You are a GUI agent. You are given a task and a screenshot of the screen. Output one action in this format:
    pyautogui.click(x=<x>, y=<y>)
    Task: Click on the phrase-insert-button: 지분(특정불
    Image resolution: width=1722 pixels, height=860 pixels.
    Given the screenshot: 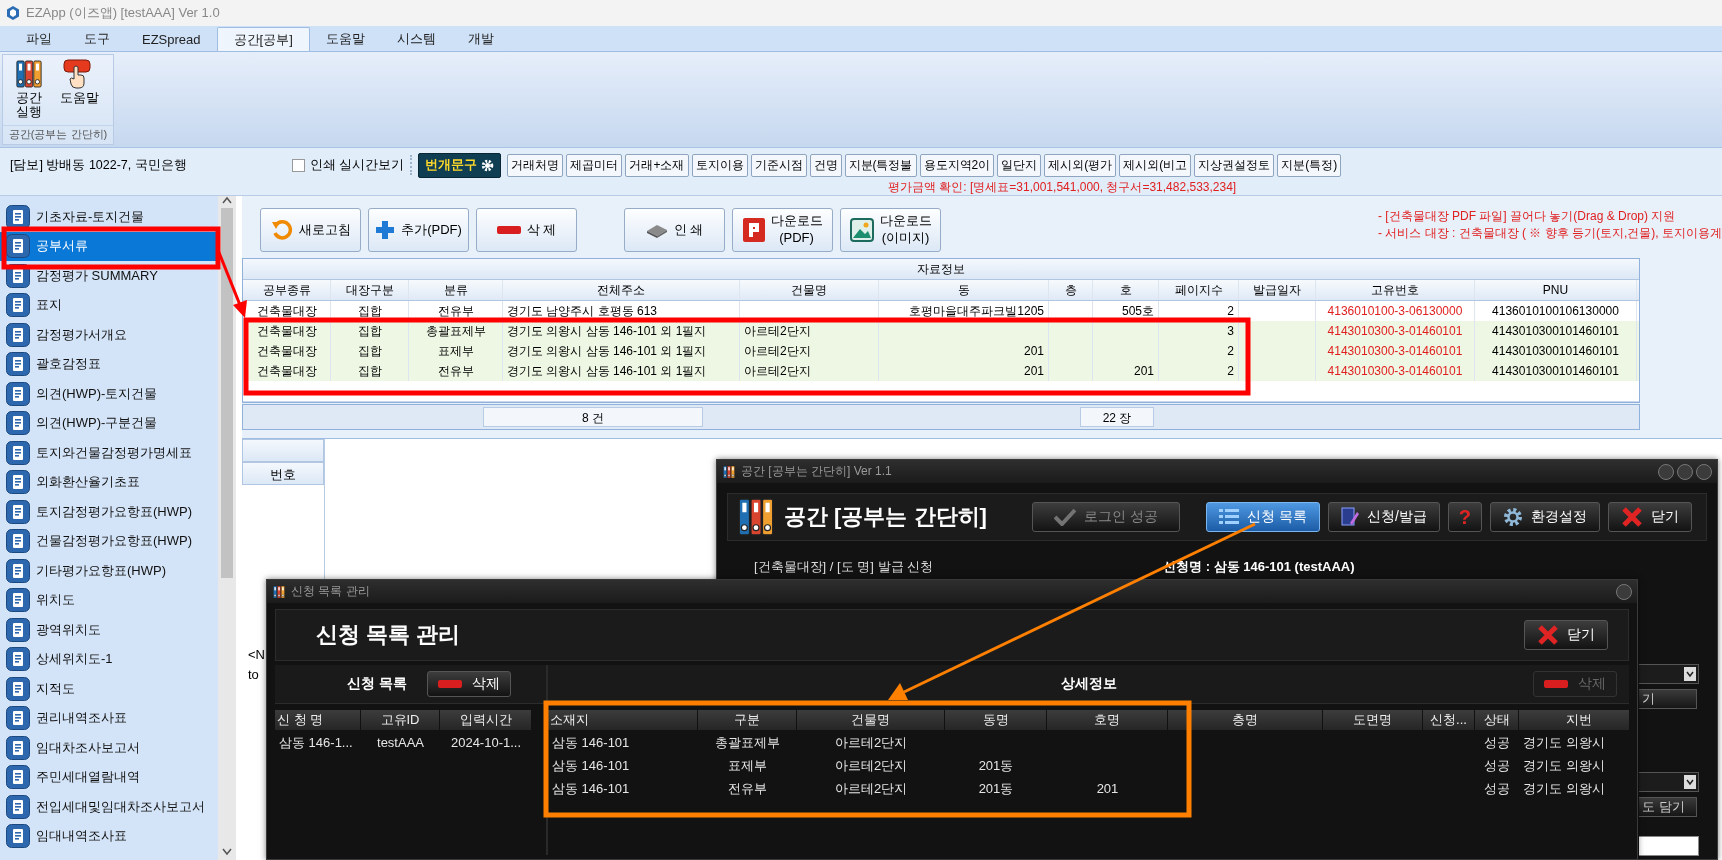 What is the action you would take?
    pyautogui.click(x=880, y=165)
    